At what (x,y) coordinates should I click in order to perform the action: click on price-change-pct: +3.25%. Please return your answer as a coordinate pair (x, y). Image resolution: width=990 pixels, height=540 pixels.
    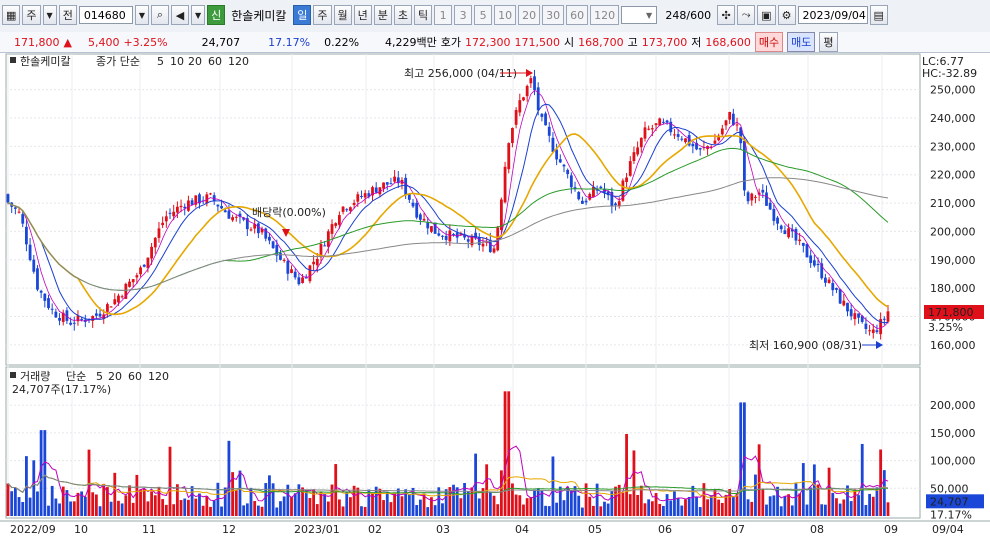
    Looking at the image, I should click on (145, 42).